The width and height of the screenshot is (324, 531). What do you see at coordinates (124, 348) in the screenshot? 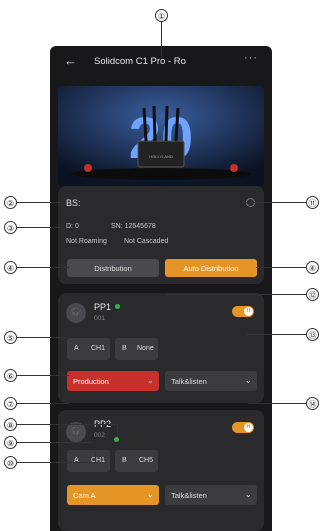
I see `pp1-channel-b-label: B` at bounding box center [124, 348].